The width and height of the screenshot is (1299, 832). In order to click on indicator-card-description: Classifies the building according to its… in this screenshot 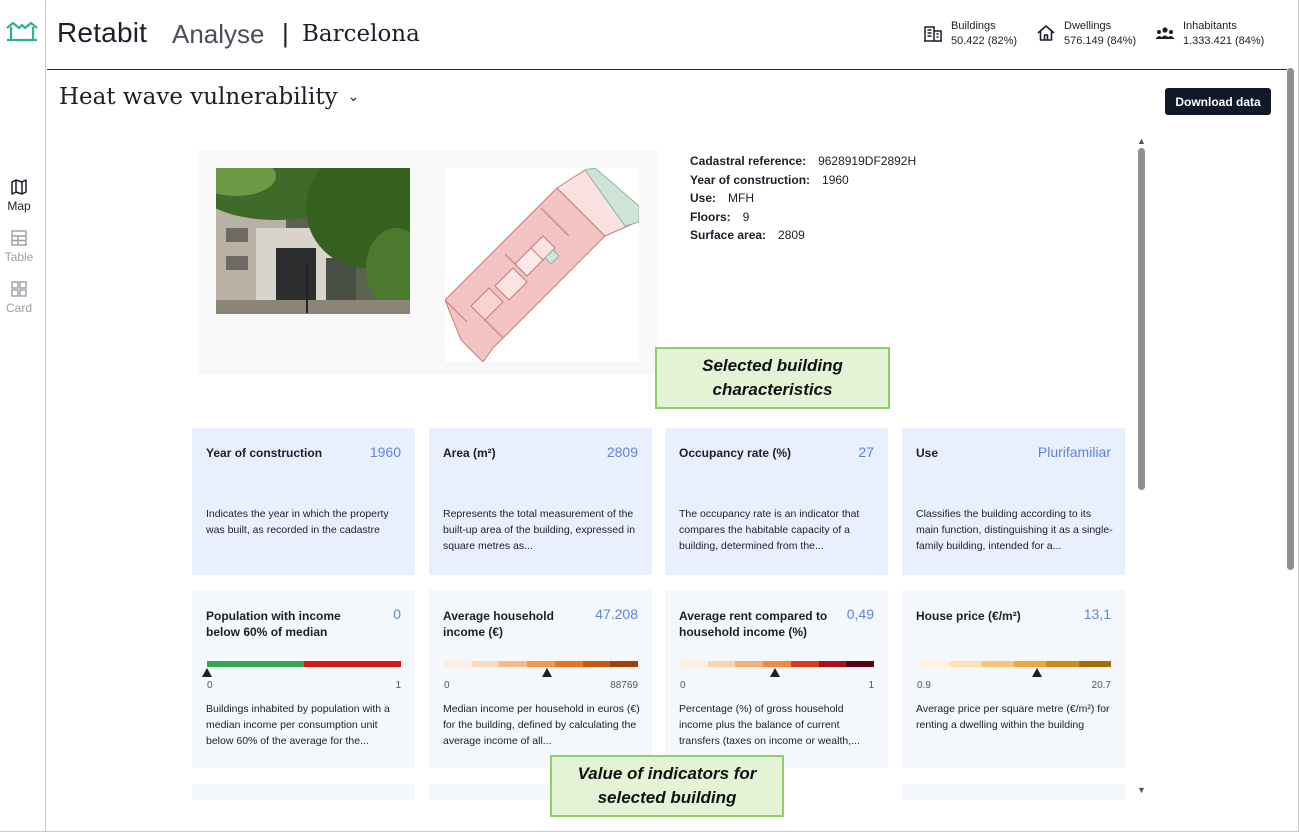, I will do `click(1014, 530)`.